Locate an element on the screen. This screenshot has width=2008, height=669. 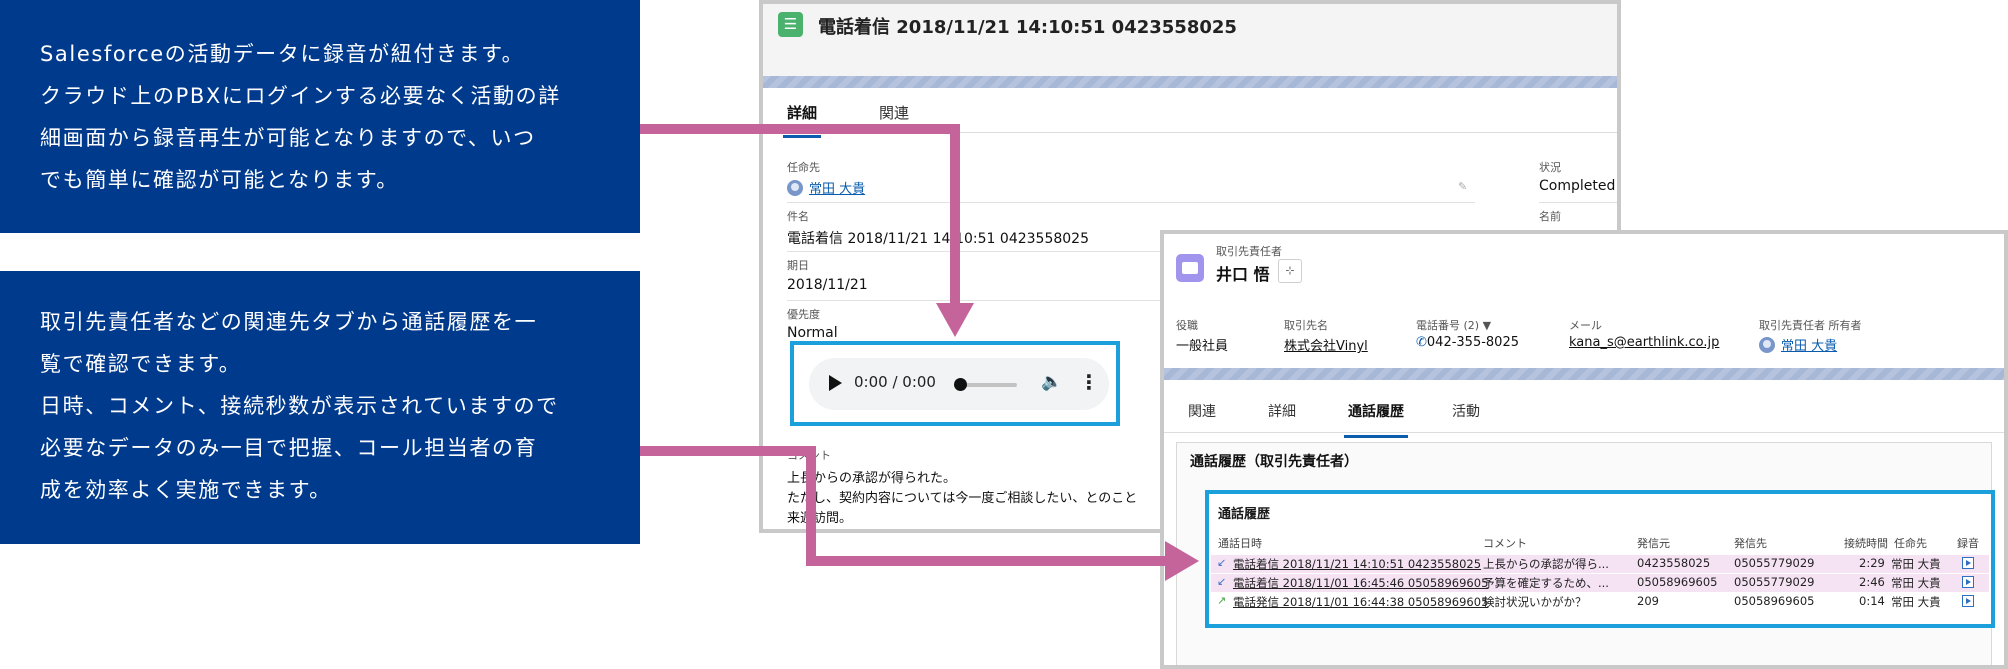
call-duration: 2:46 is located at coordinates (1872, 582).